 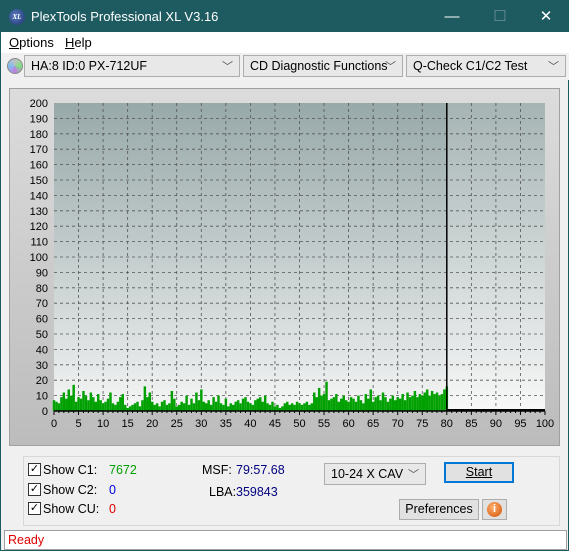 What do you see at coordinates (125, 16) in the screenshot?
I see `window-title: PlexTools Professional XL V3.16` at bounding box center [125, 16].